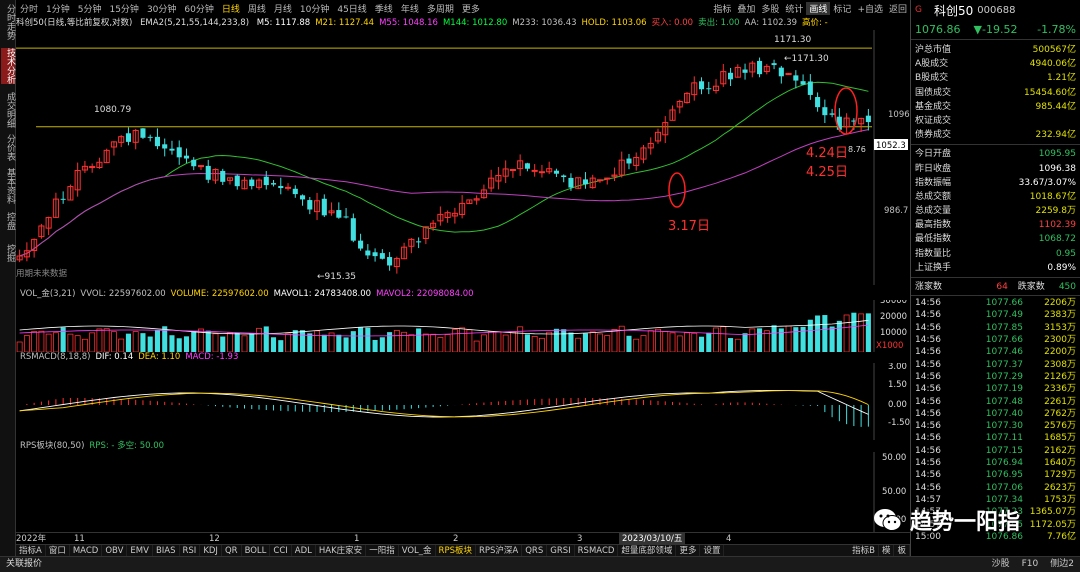 This screenshot has height=572, width=1080. Describe the element at coordinates (827, 172) in the screenshot. I see `annotation-425: 4.25日` at that location.